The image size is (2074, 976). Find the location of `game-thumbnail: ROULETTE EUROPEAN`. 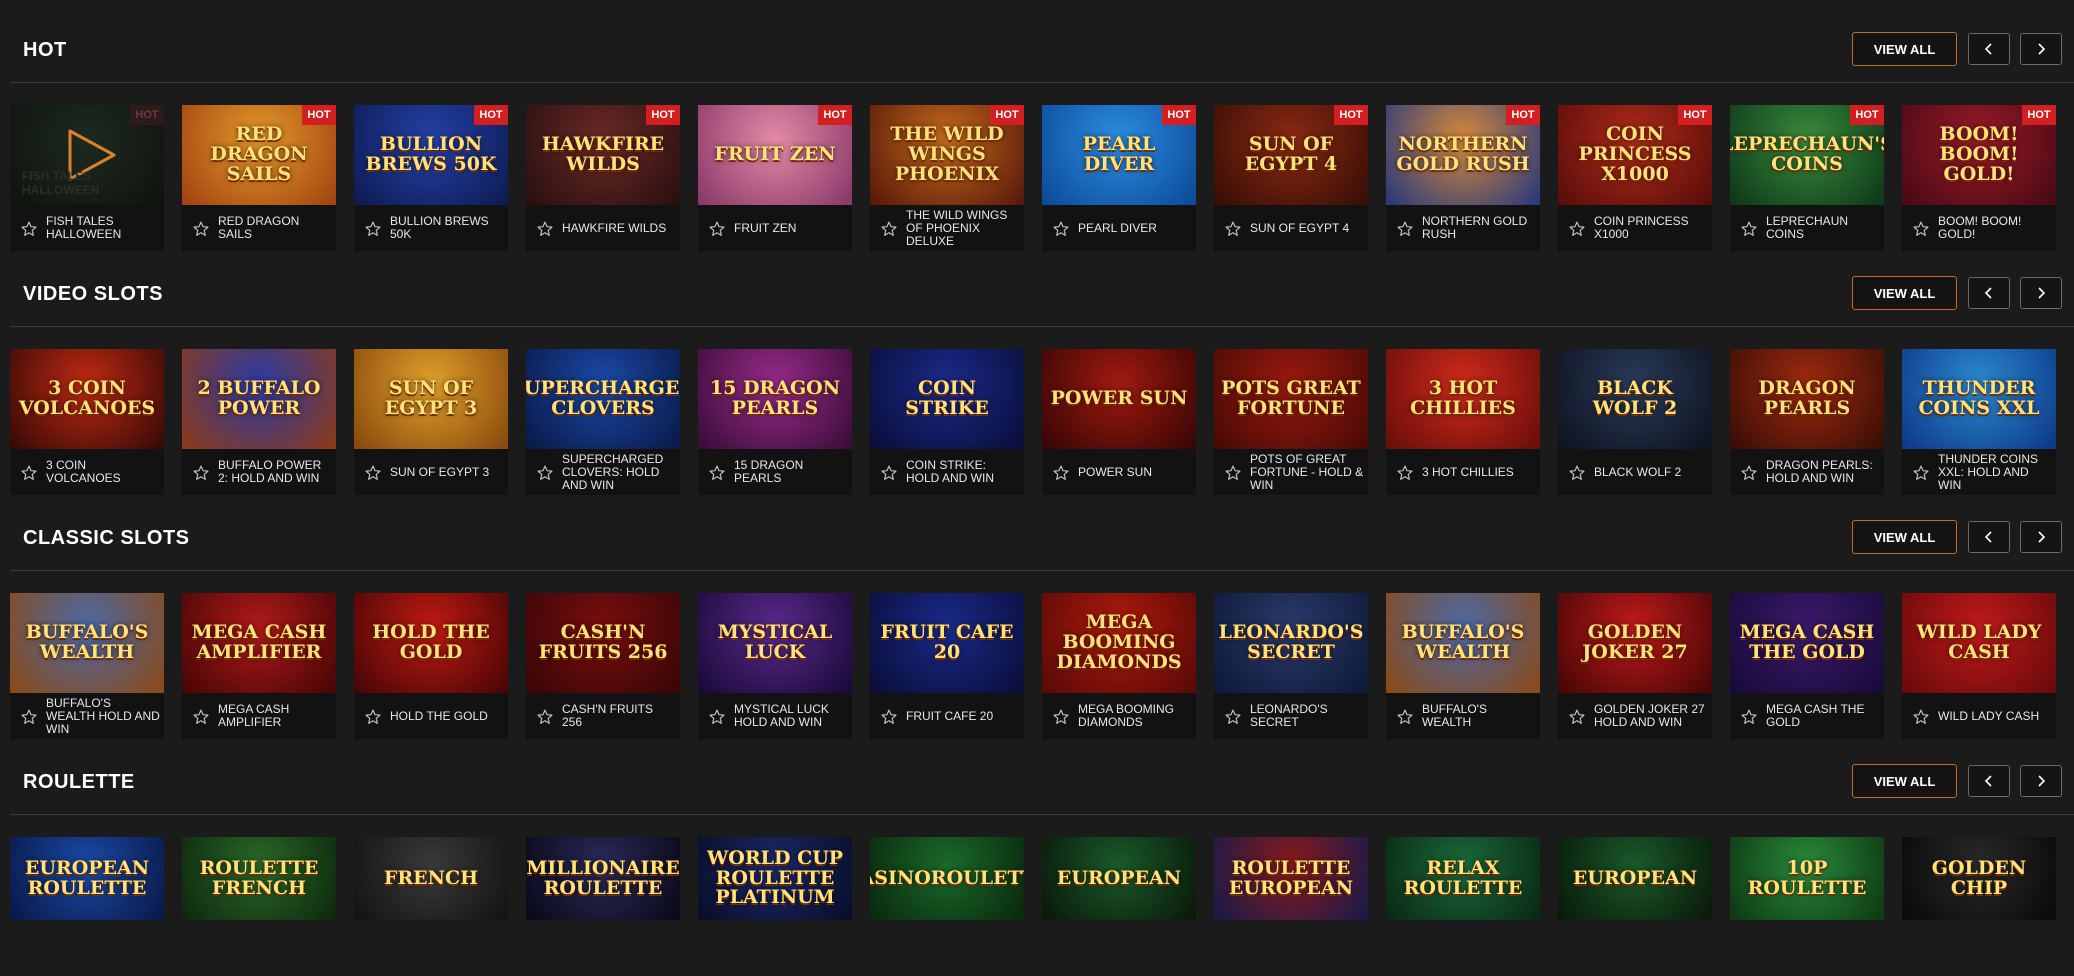

game-thumbnail: ROULETTE EUROPEAN is located at coordinates (1291, 878).